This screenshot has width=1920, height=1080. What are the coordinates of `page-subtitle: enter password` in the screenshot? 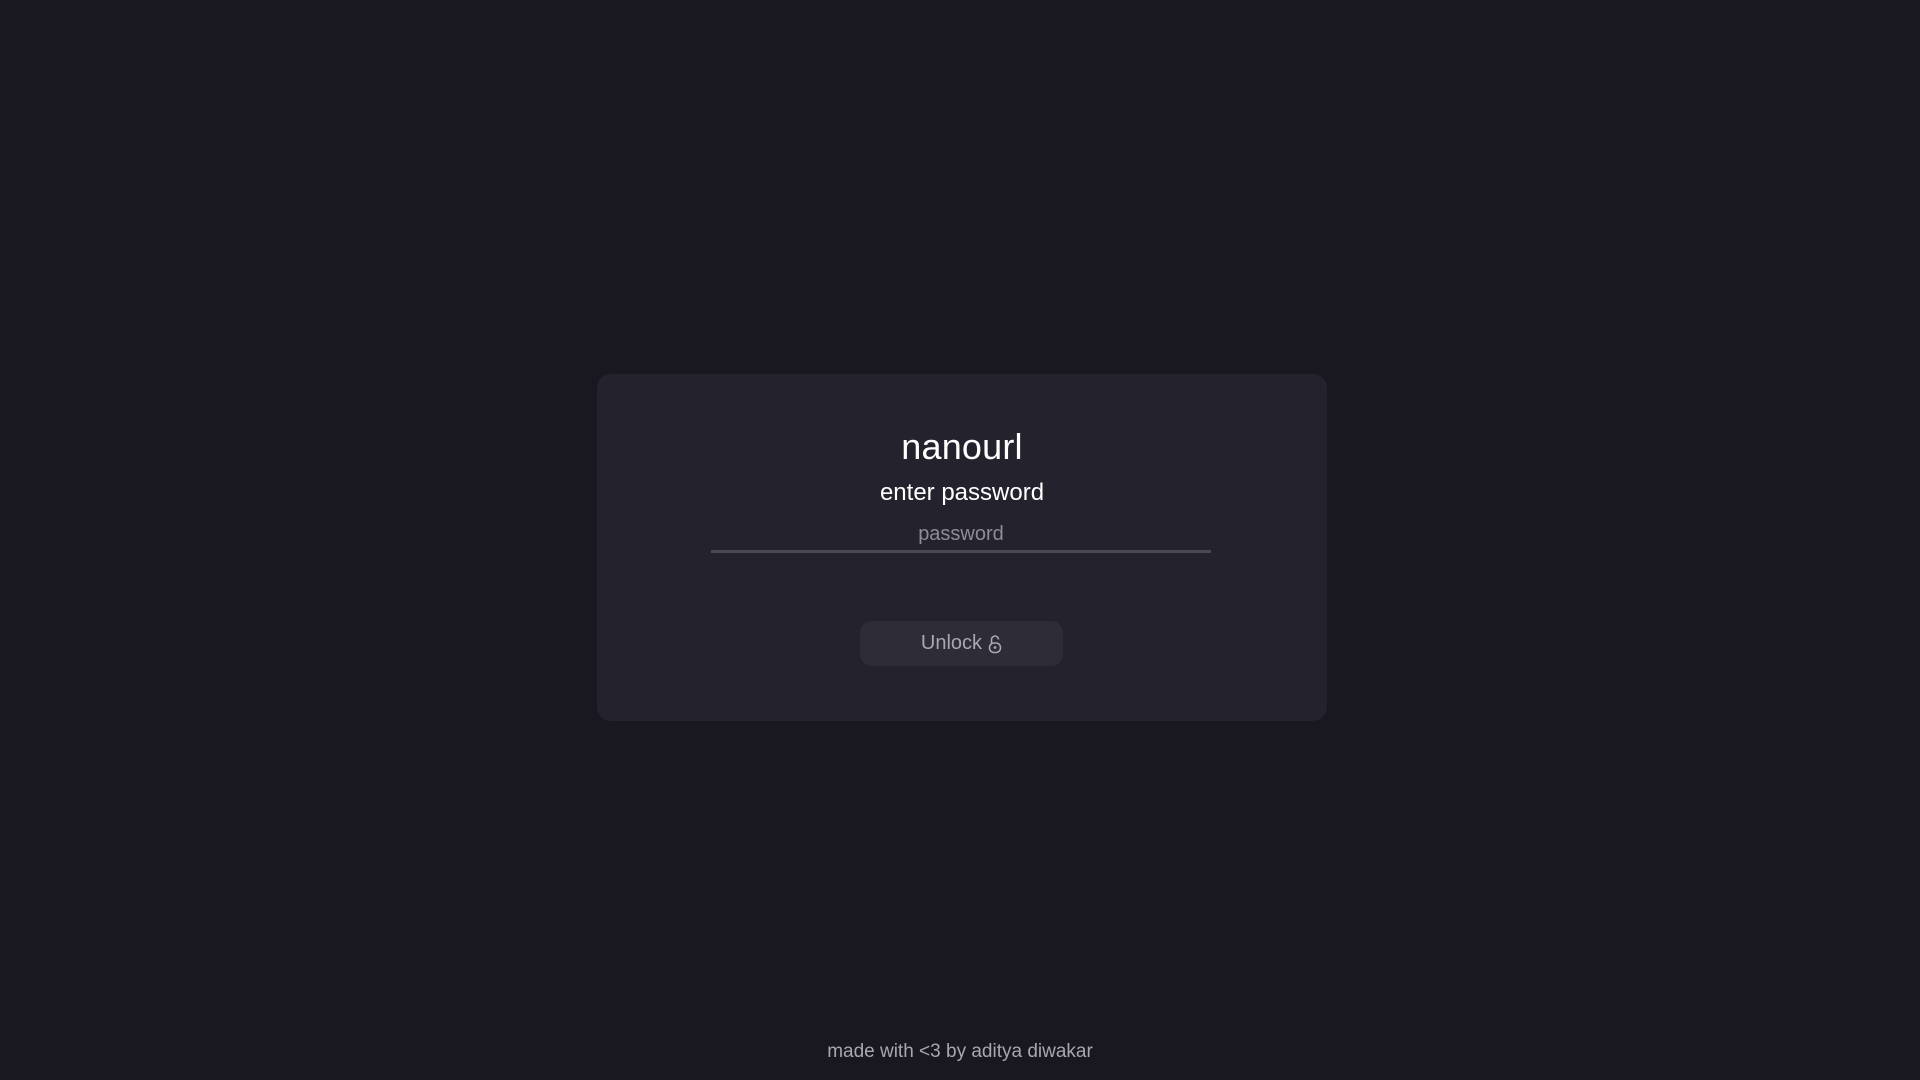 It's located at (962, 492).